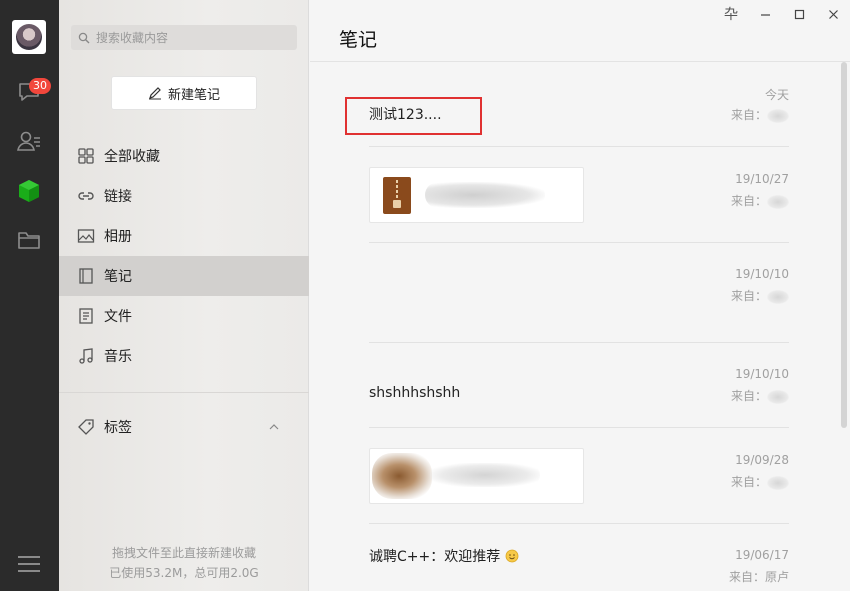 Image resolution: width=850 pixels, height=591 pixels. I want to click on maximize-button, so click(799, 14).